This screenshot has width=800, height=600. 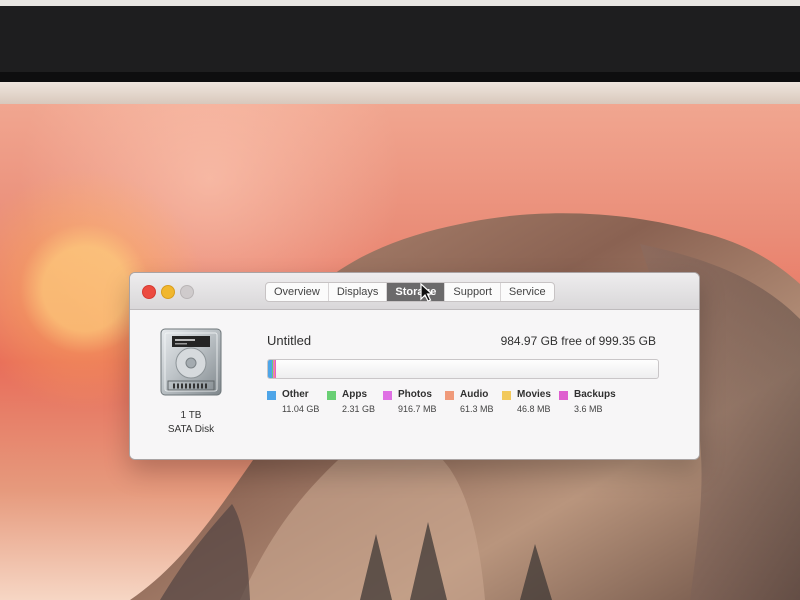 What do you see at coordinates (275, 369) in the screenshot?
I see `usage-segment-backups` at bounding box center [275, 369].